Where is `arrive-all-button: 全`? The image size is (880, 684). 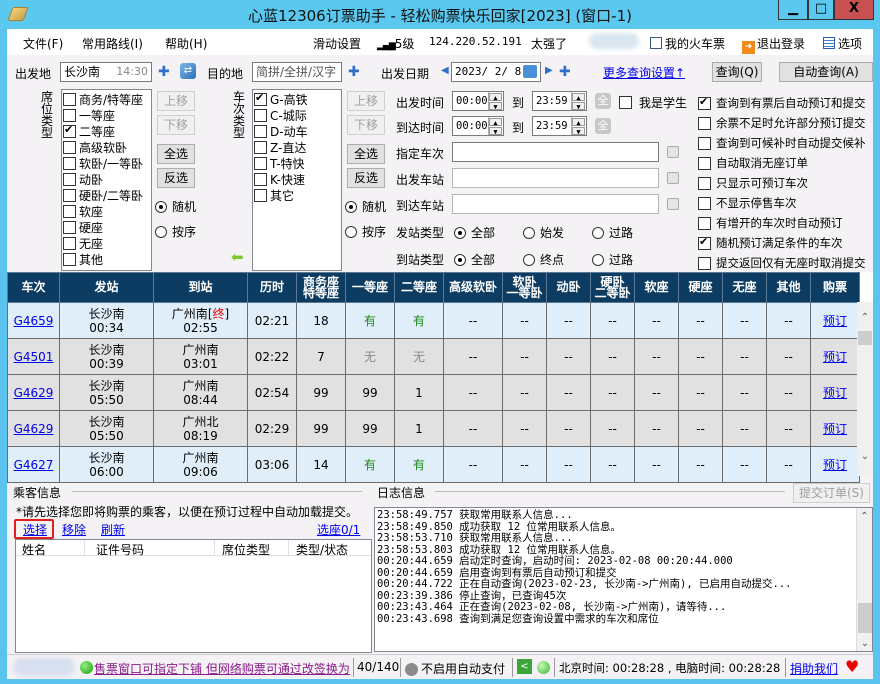
arrive-all-button: 全 is located at coordinates (603, 126).